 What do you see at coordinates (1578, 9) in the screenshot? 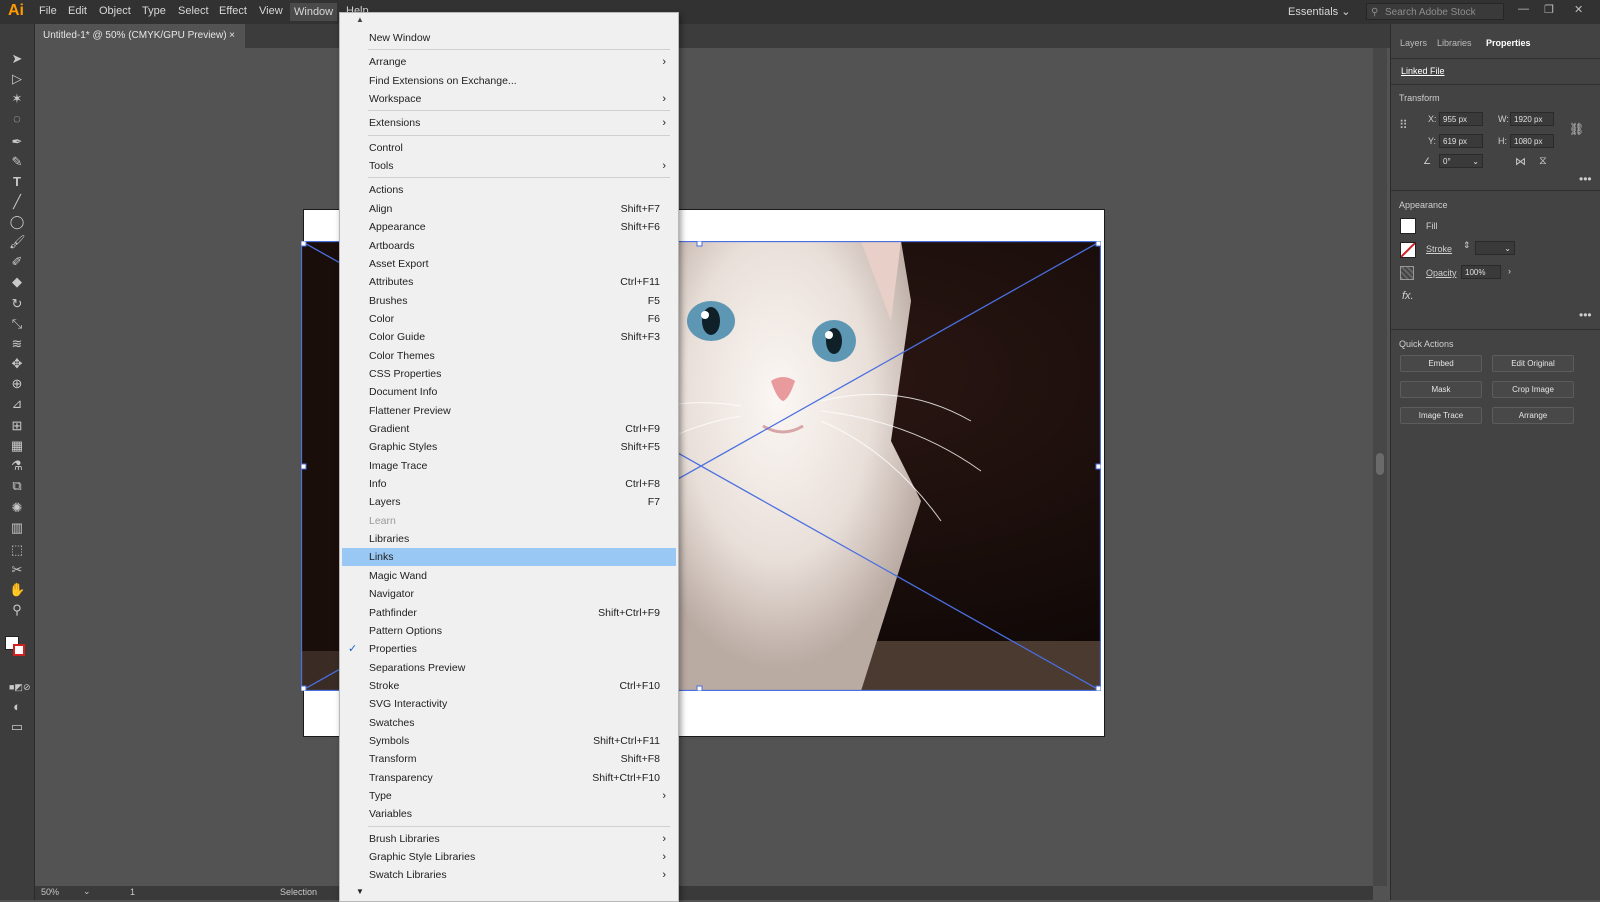
I see `close-icon: ✕` at bounding box center [1578, 9].